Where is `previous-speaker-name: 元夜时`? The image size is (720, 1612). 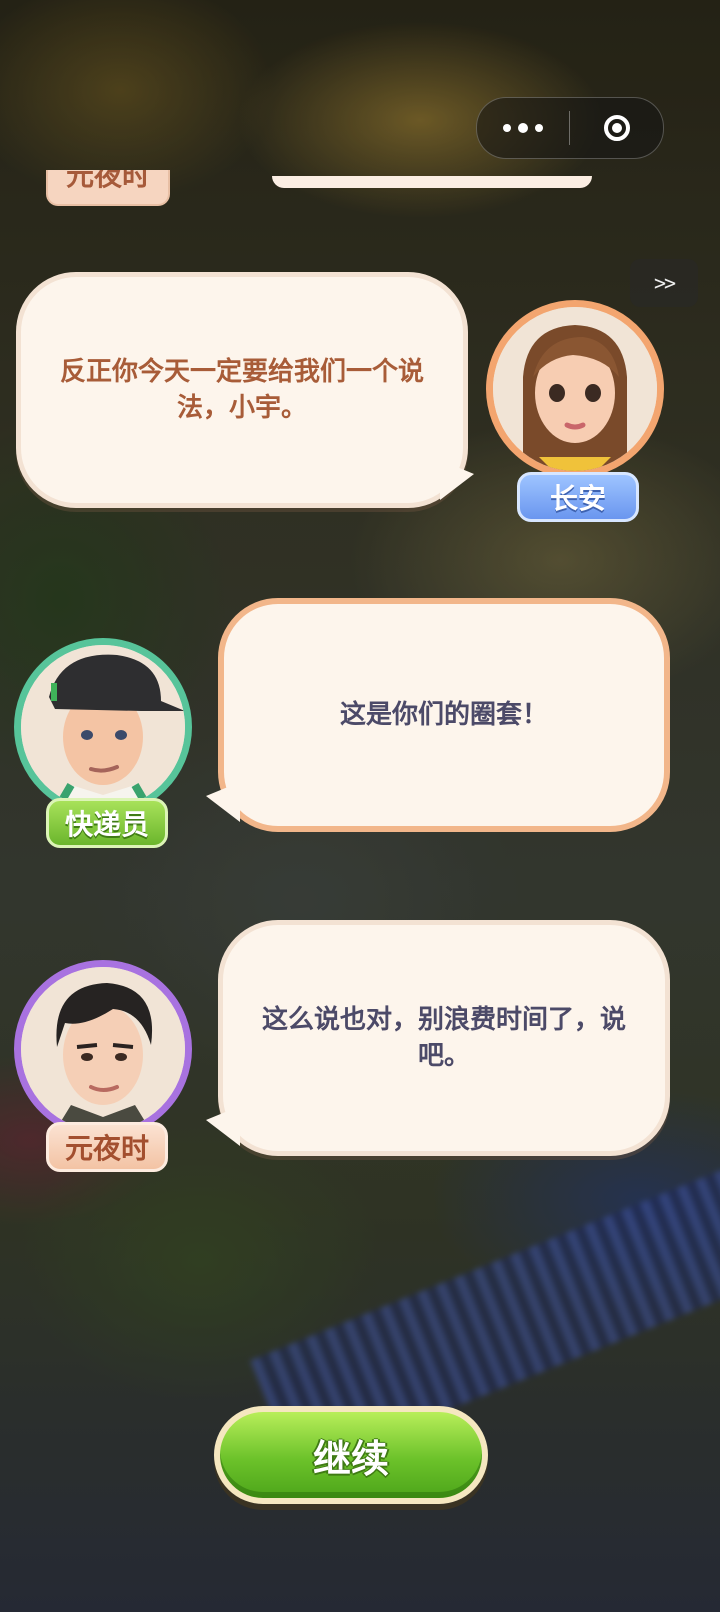 previous-speaker-name: 元夜时 is located at coordinates (107, 181).